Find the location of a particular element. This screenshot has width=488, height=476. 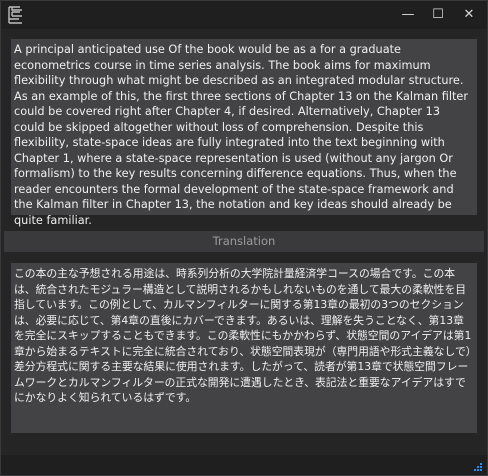

minimize-icon: — is located at coordinates (408, 14).